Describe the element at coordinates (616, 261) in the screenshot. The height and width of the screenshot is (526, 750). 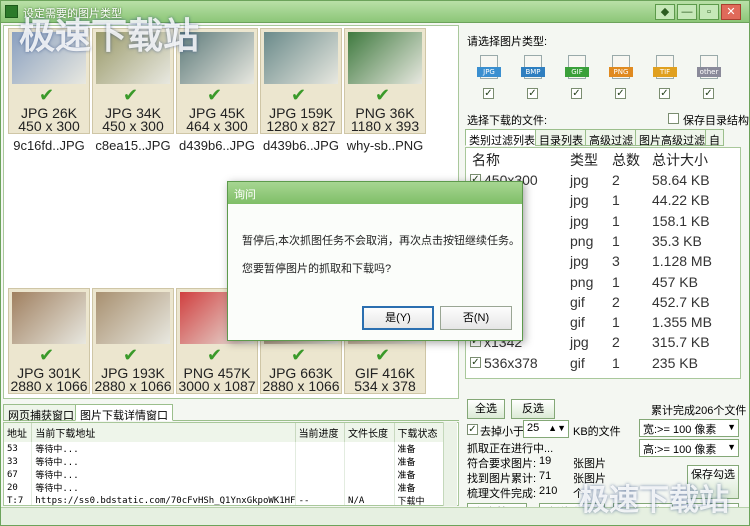
I see `row-count: 3` at that location.